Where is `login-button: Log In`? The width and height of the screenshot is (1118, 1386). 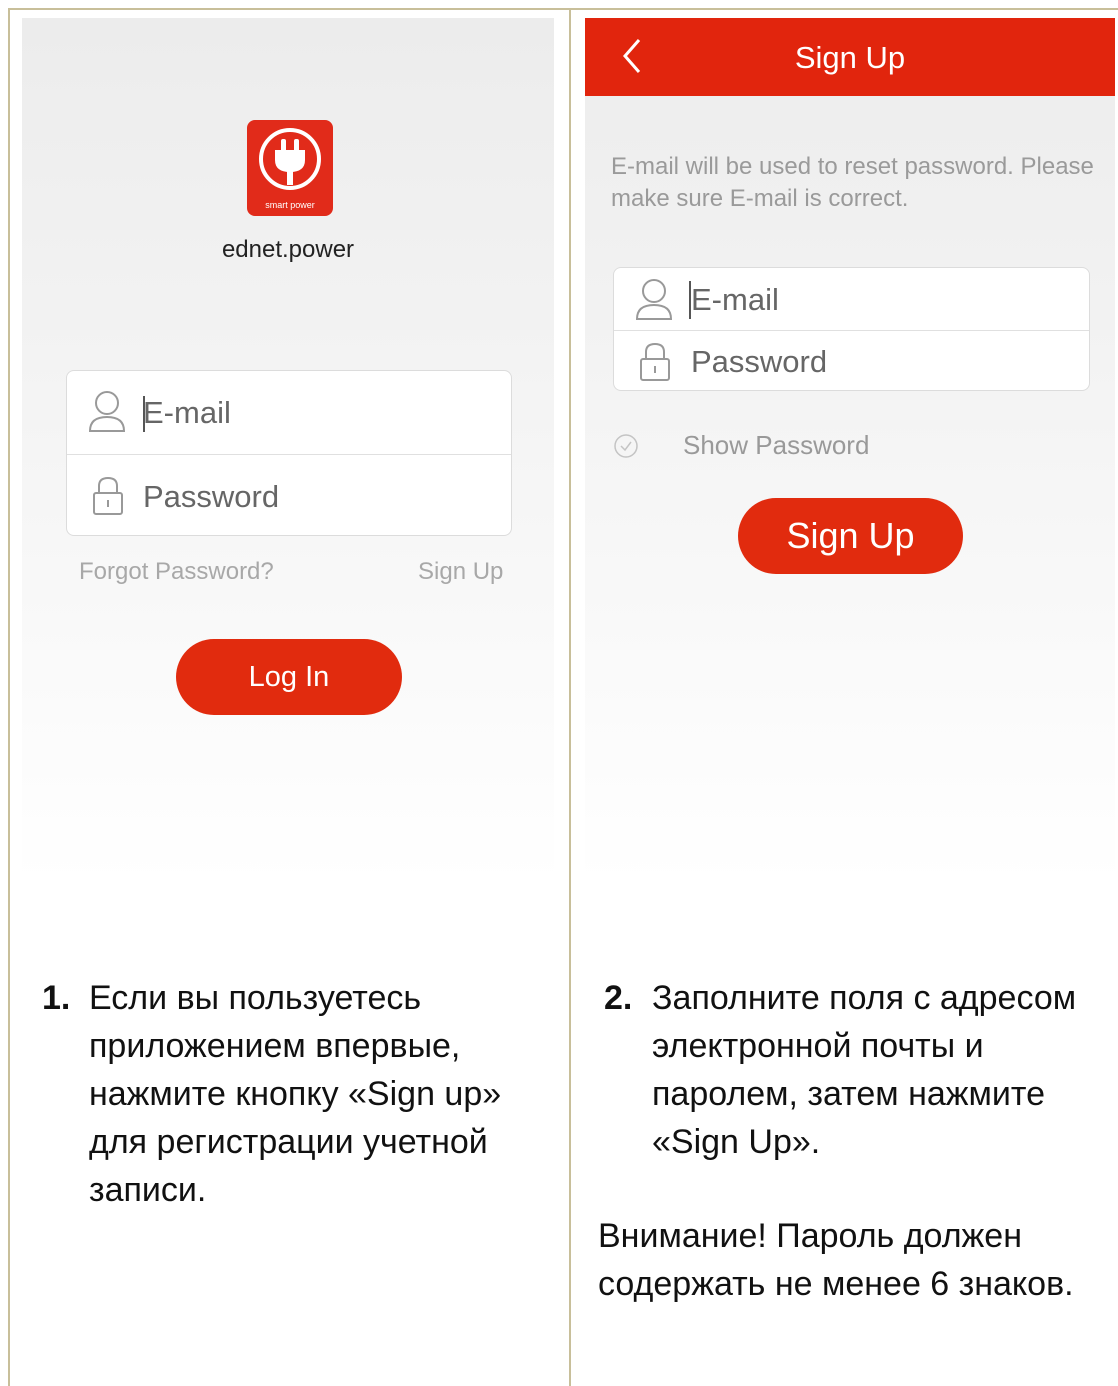 login-button: Log In is located at coordinates (289, 677).